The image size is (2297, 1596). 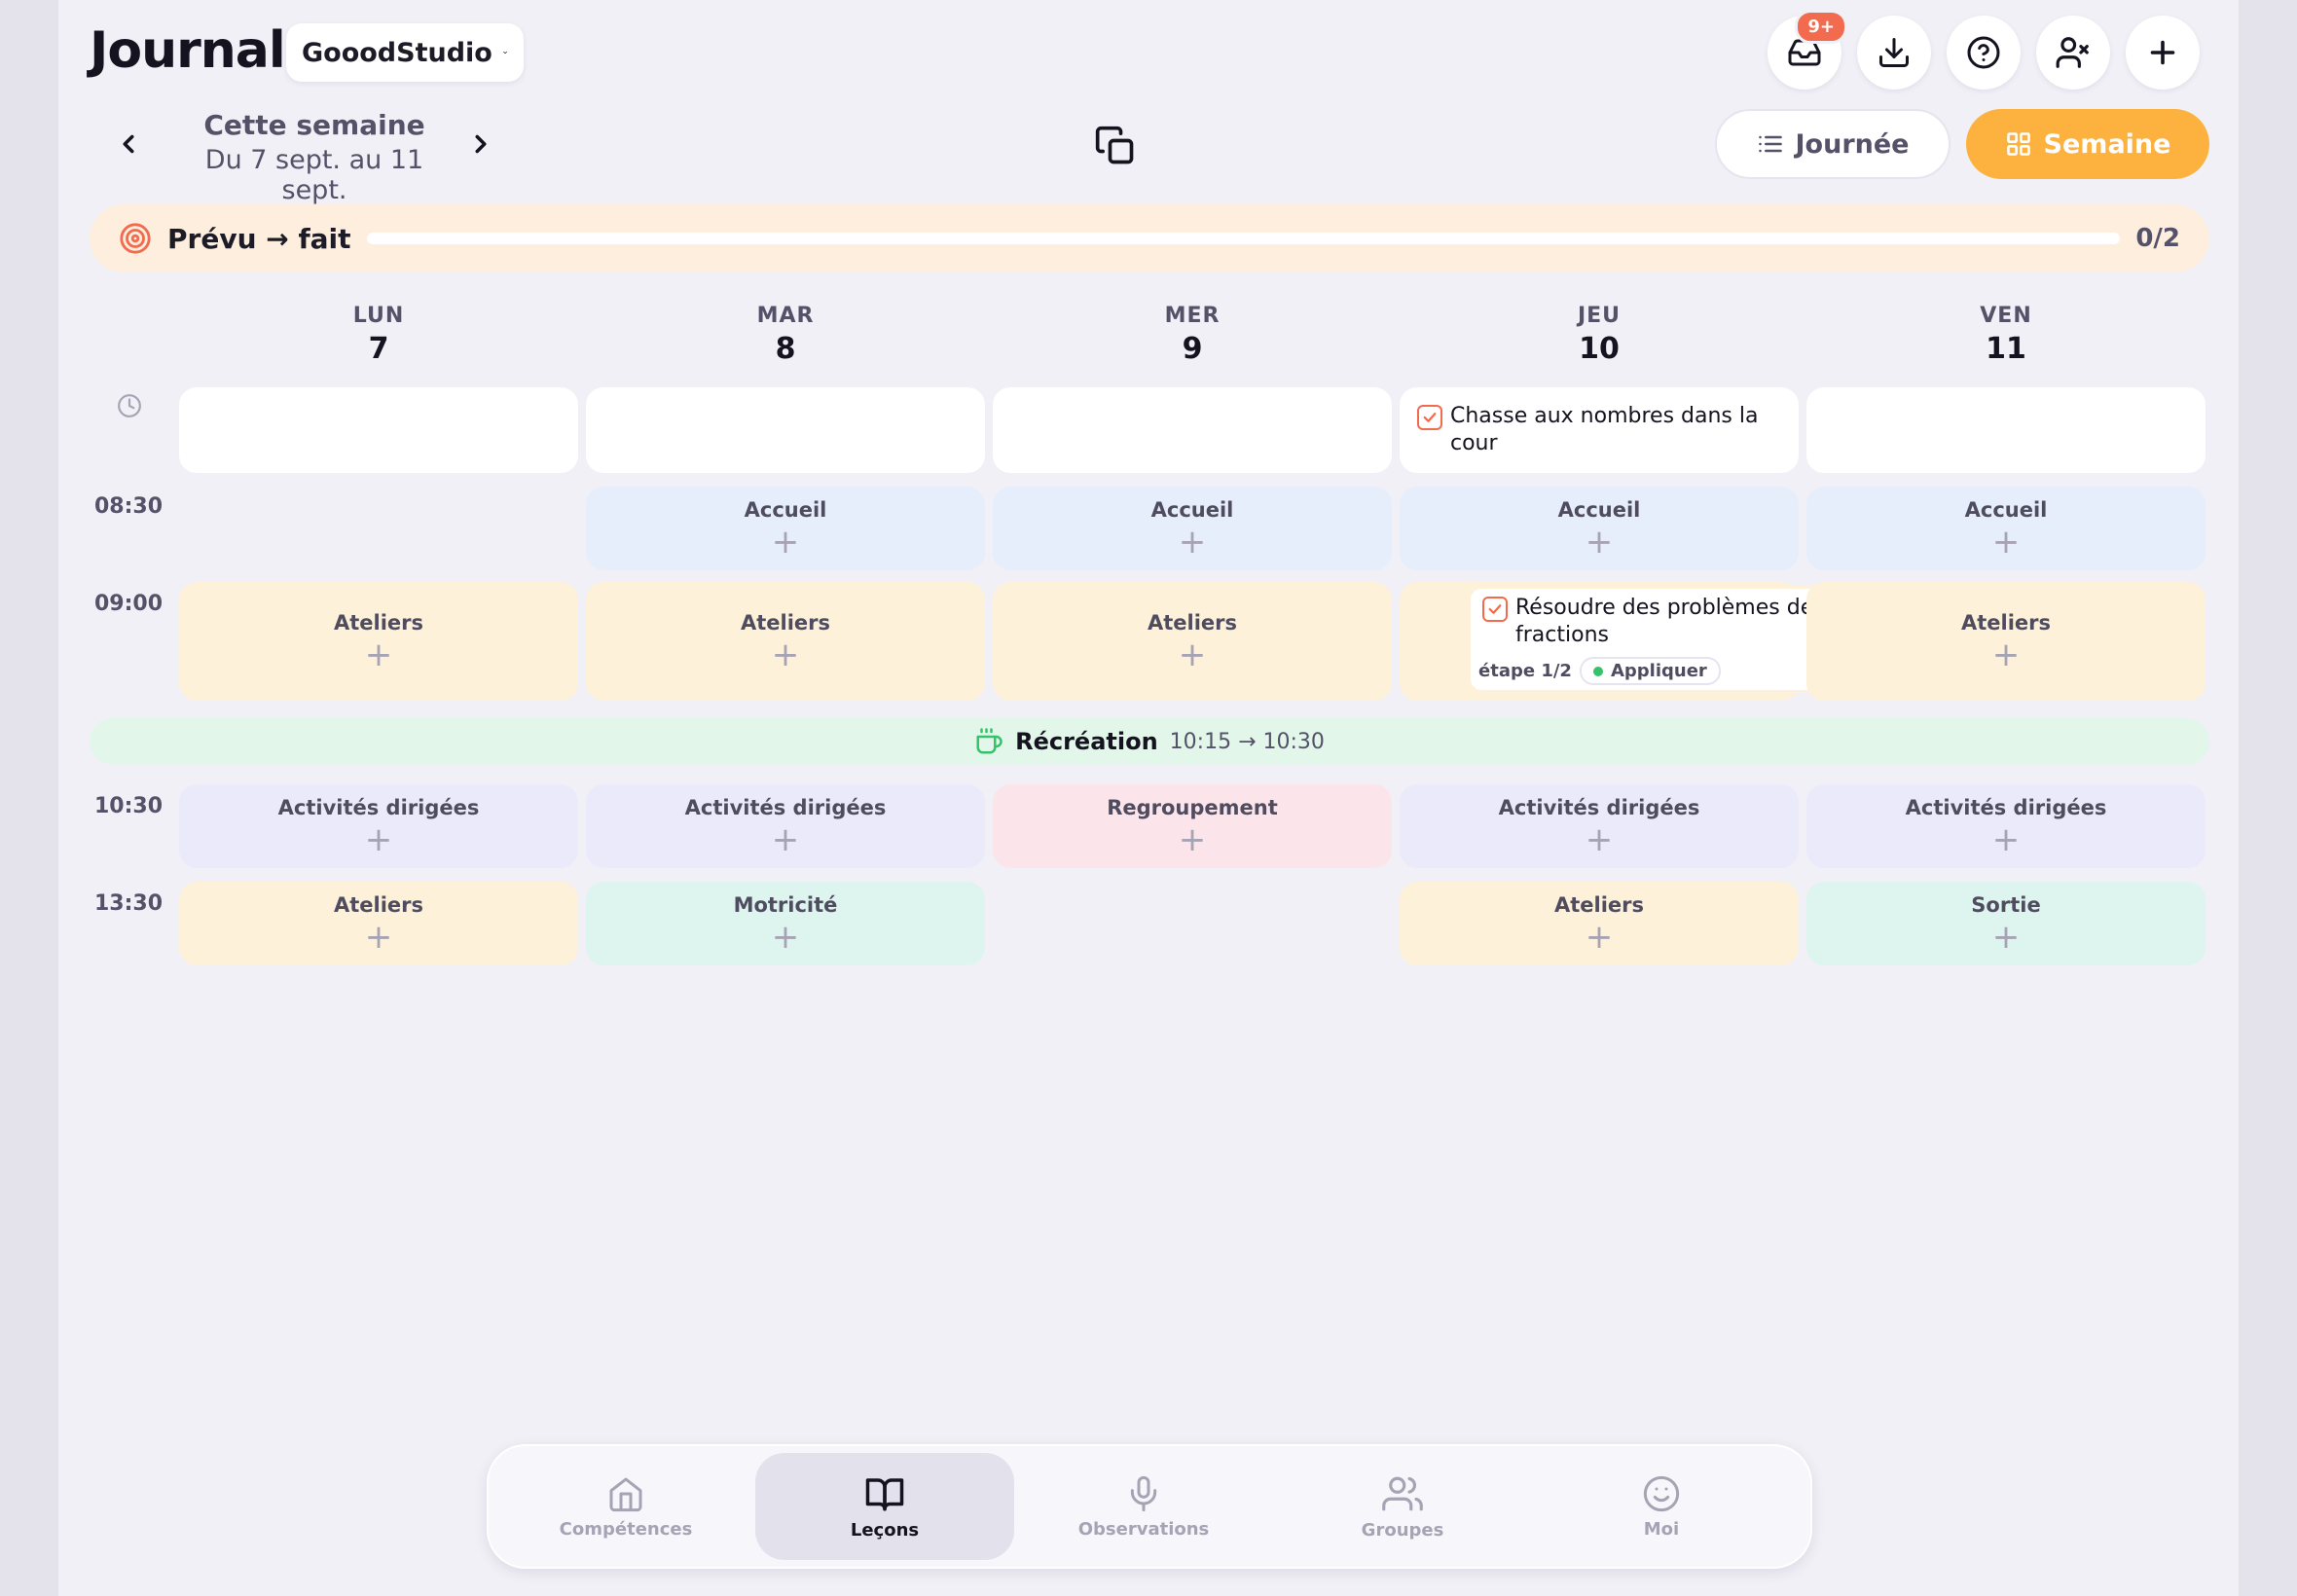 I want to click on slot-sortie: Sortie +, so click(x=2006, y=923).